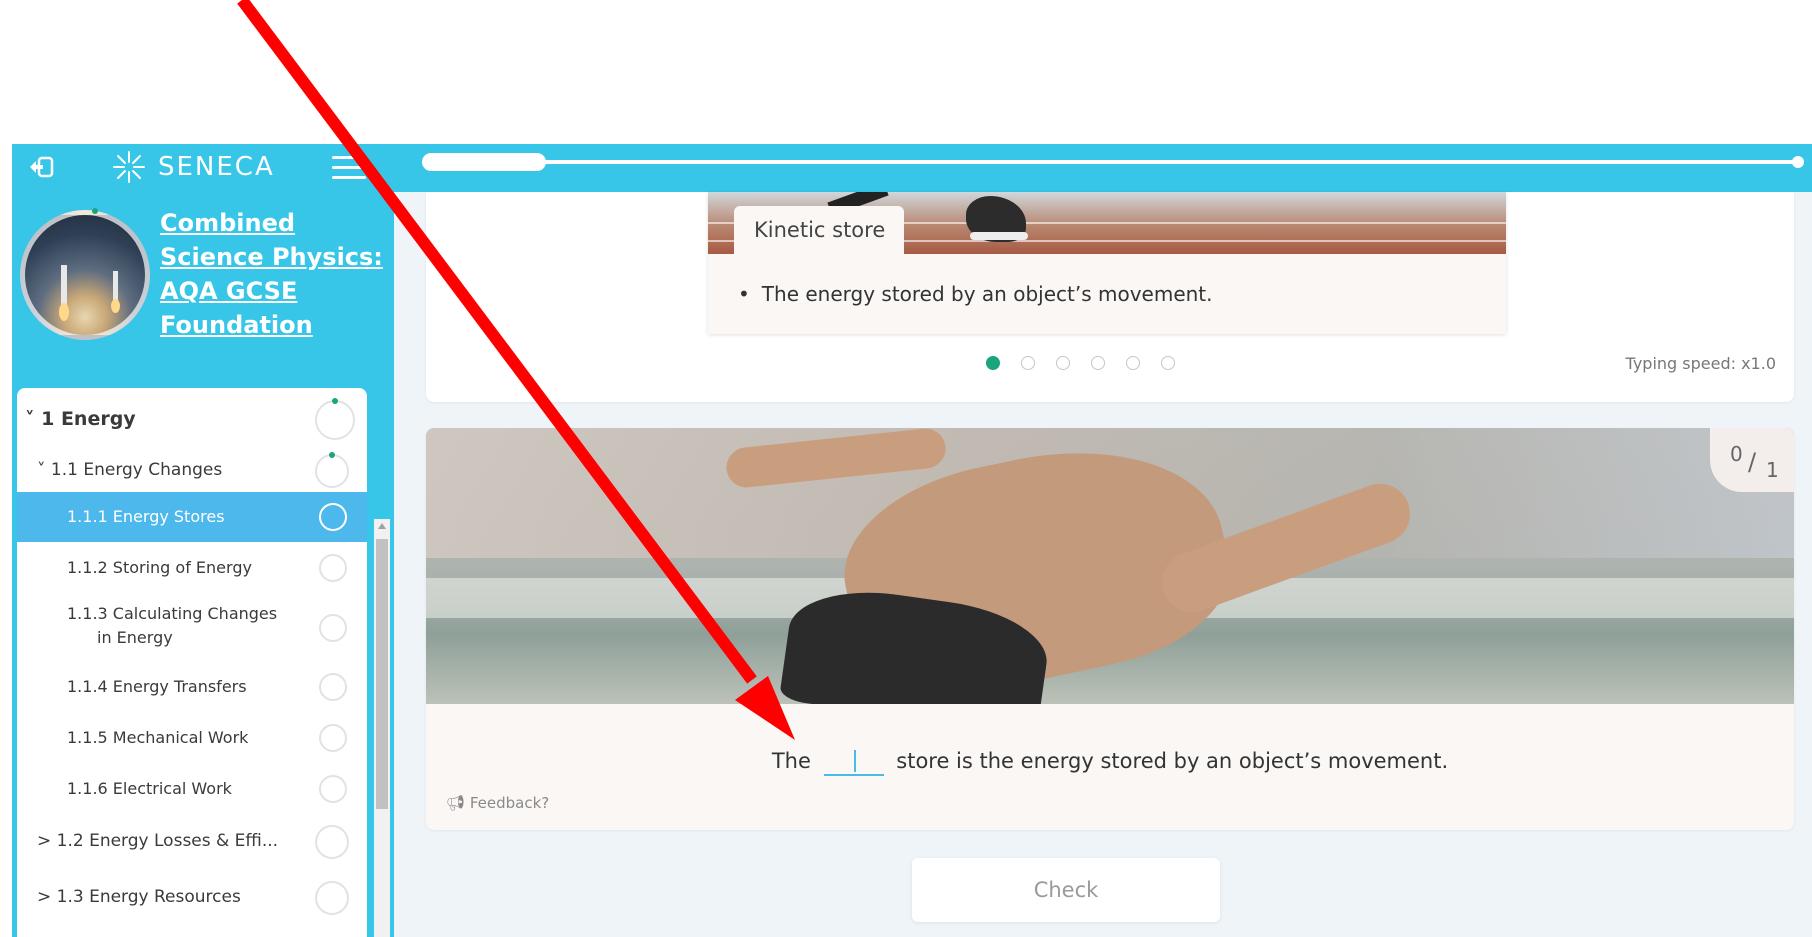 The image size is (1812, 937). I want to click on scrollbar-thumb, so click(382, 674).